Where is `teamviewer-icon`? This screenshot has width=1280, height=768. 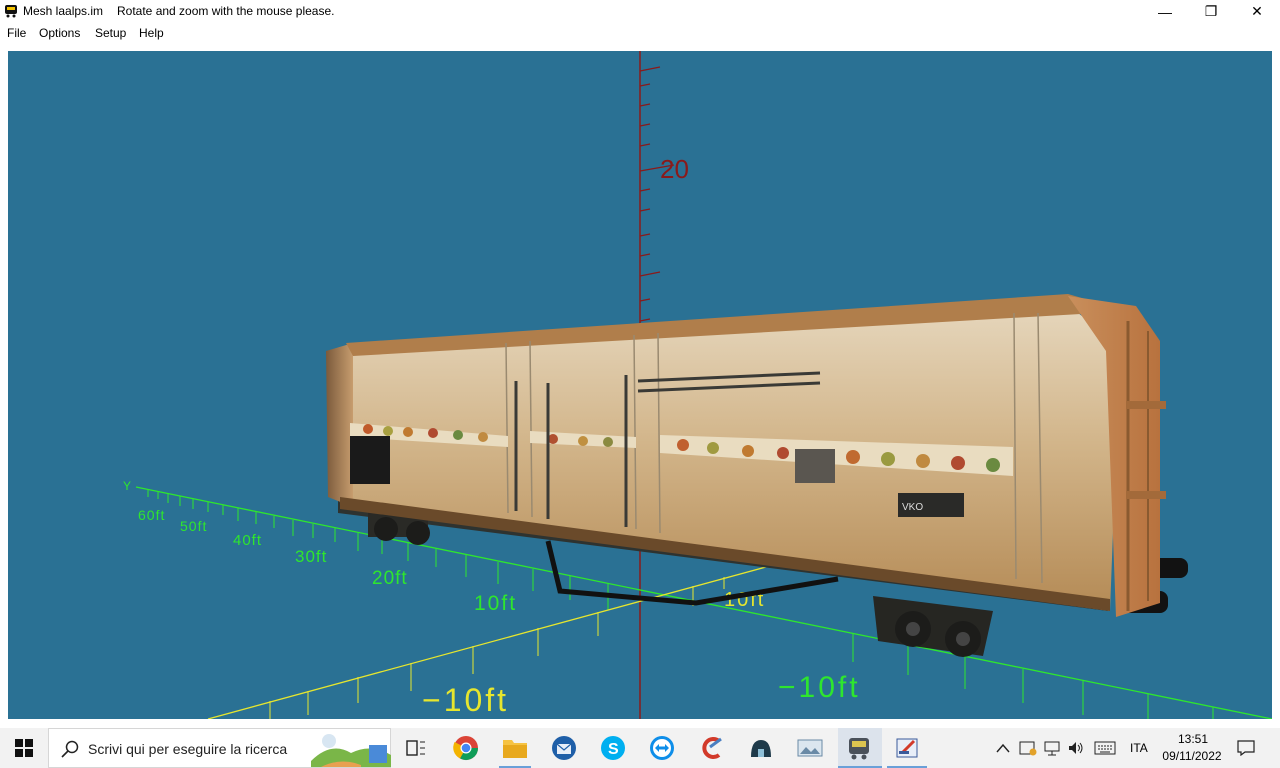 teamviewer-icon is located at coordinates (662, 748).